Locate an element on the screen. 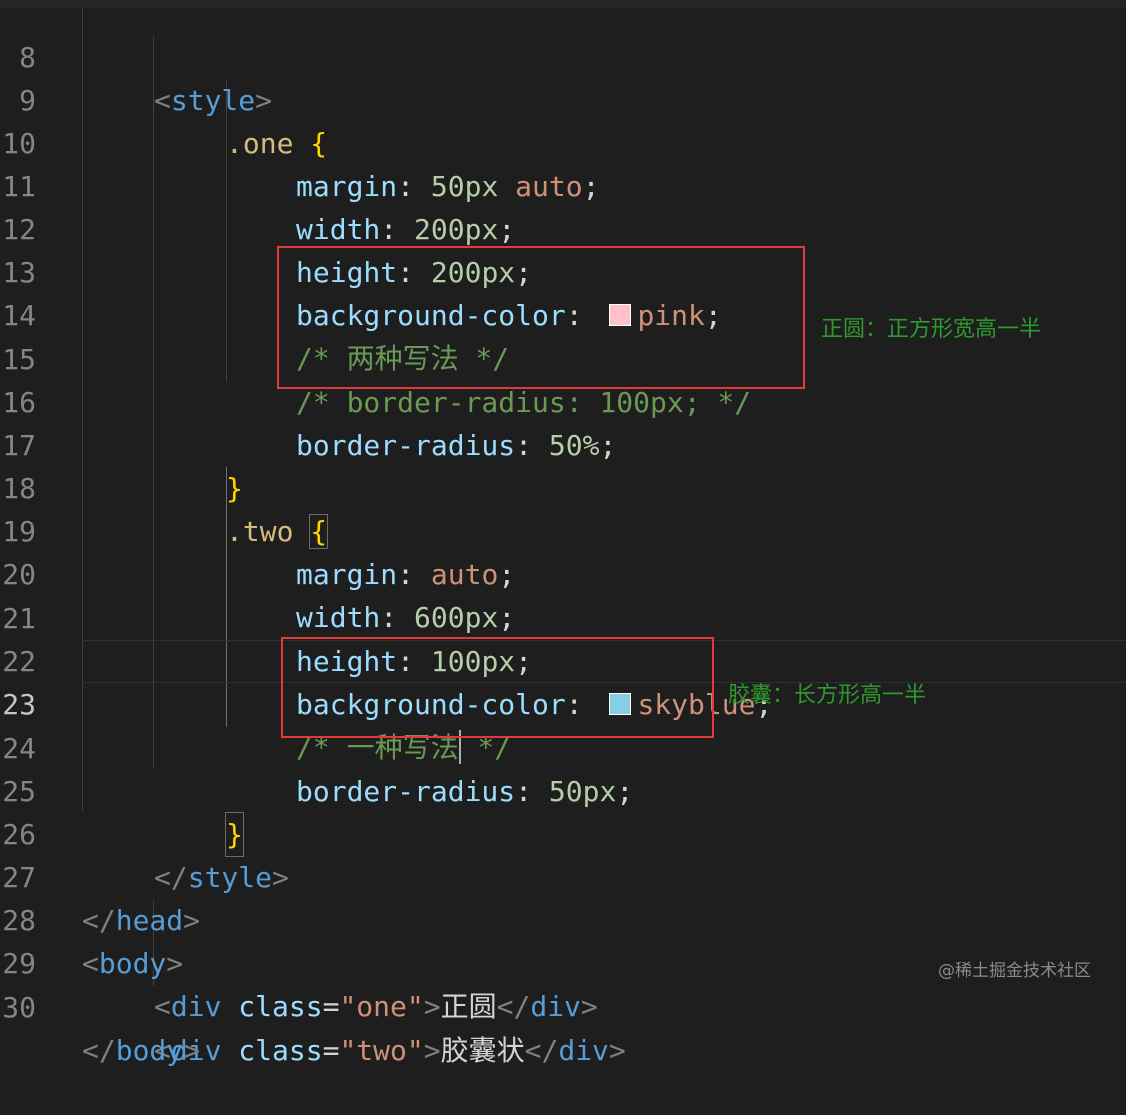 The height and width of the screenshot is (1115, 1126). watermark: @稀土掘金技术社区 is located at coordinates (1014, 971).